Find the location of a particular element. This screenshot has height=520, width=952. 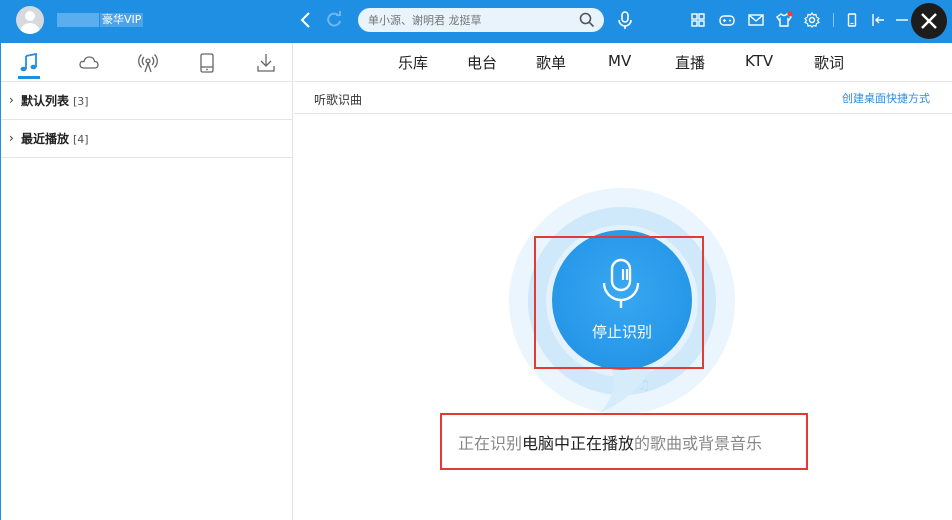

grid-icon is located at coordinates (698, 20).